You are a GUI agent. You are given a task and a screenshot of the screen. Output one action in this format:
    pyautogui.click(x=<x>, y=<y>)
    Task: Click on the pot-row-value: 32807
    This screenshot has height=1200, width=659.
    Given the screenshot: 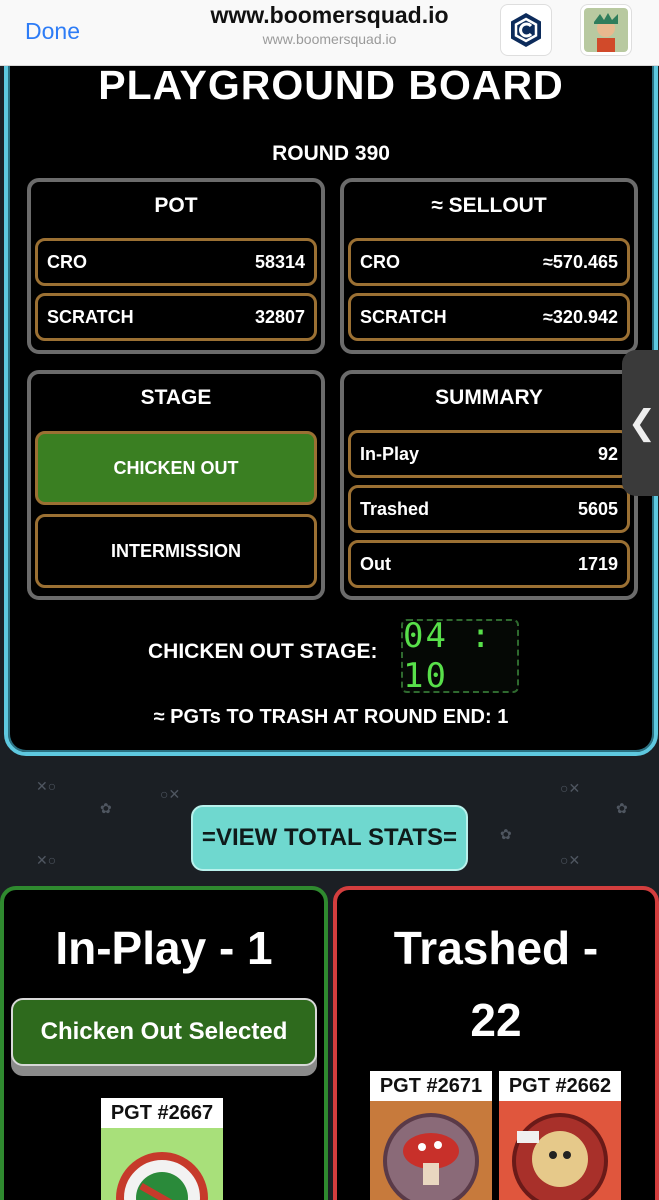 What is the action you would take?
    pyautogui.click(x=279, y=316)
    